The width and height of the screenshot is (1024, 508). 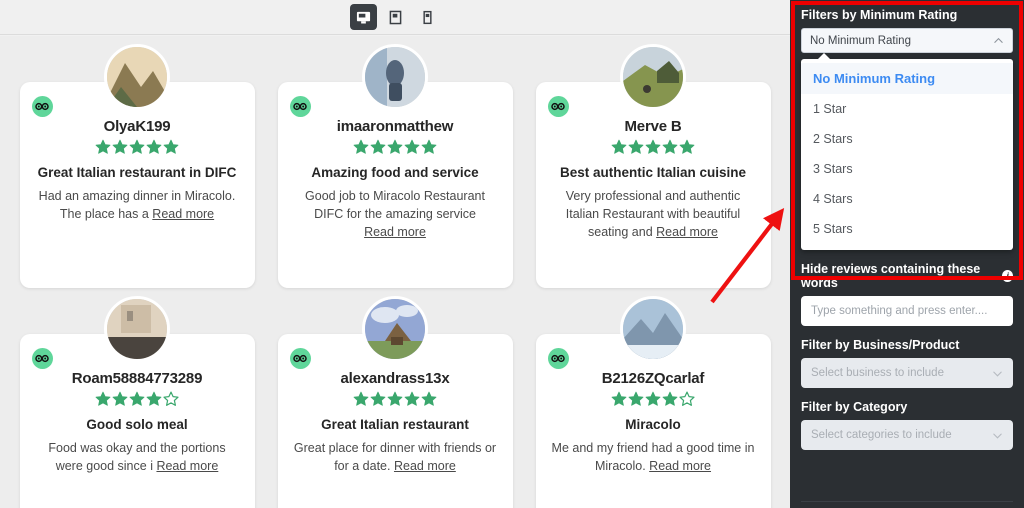 What do you see at coordinates (363, 17) in the screenshot?
I see `device-desktop-button` at bounding box center [363, 17].